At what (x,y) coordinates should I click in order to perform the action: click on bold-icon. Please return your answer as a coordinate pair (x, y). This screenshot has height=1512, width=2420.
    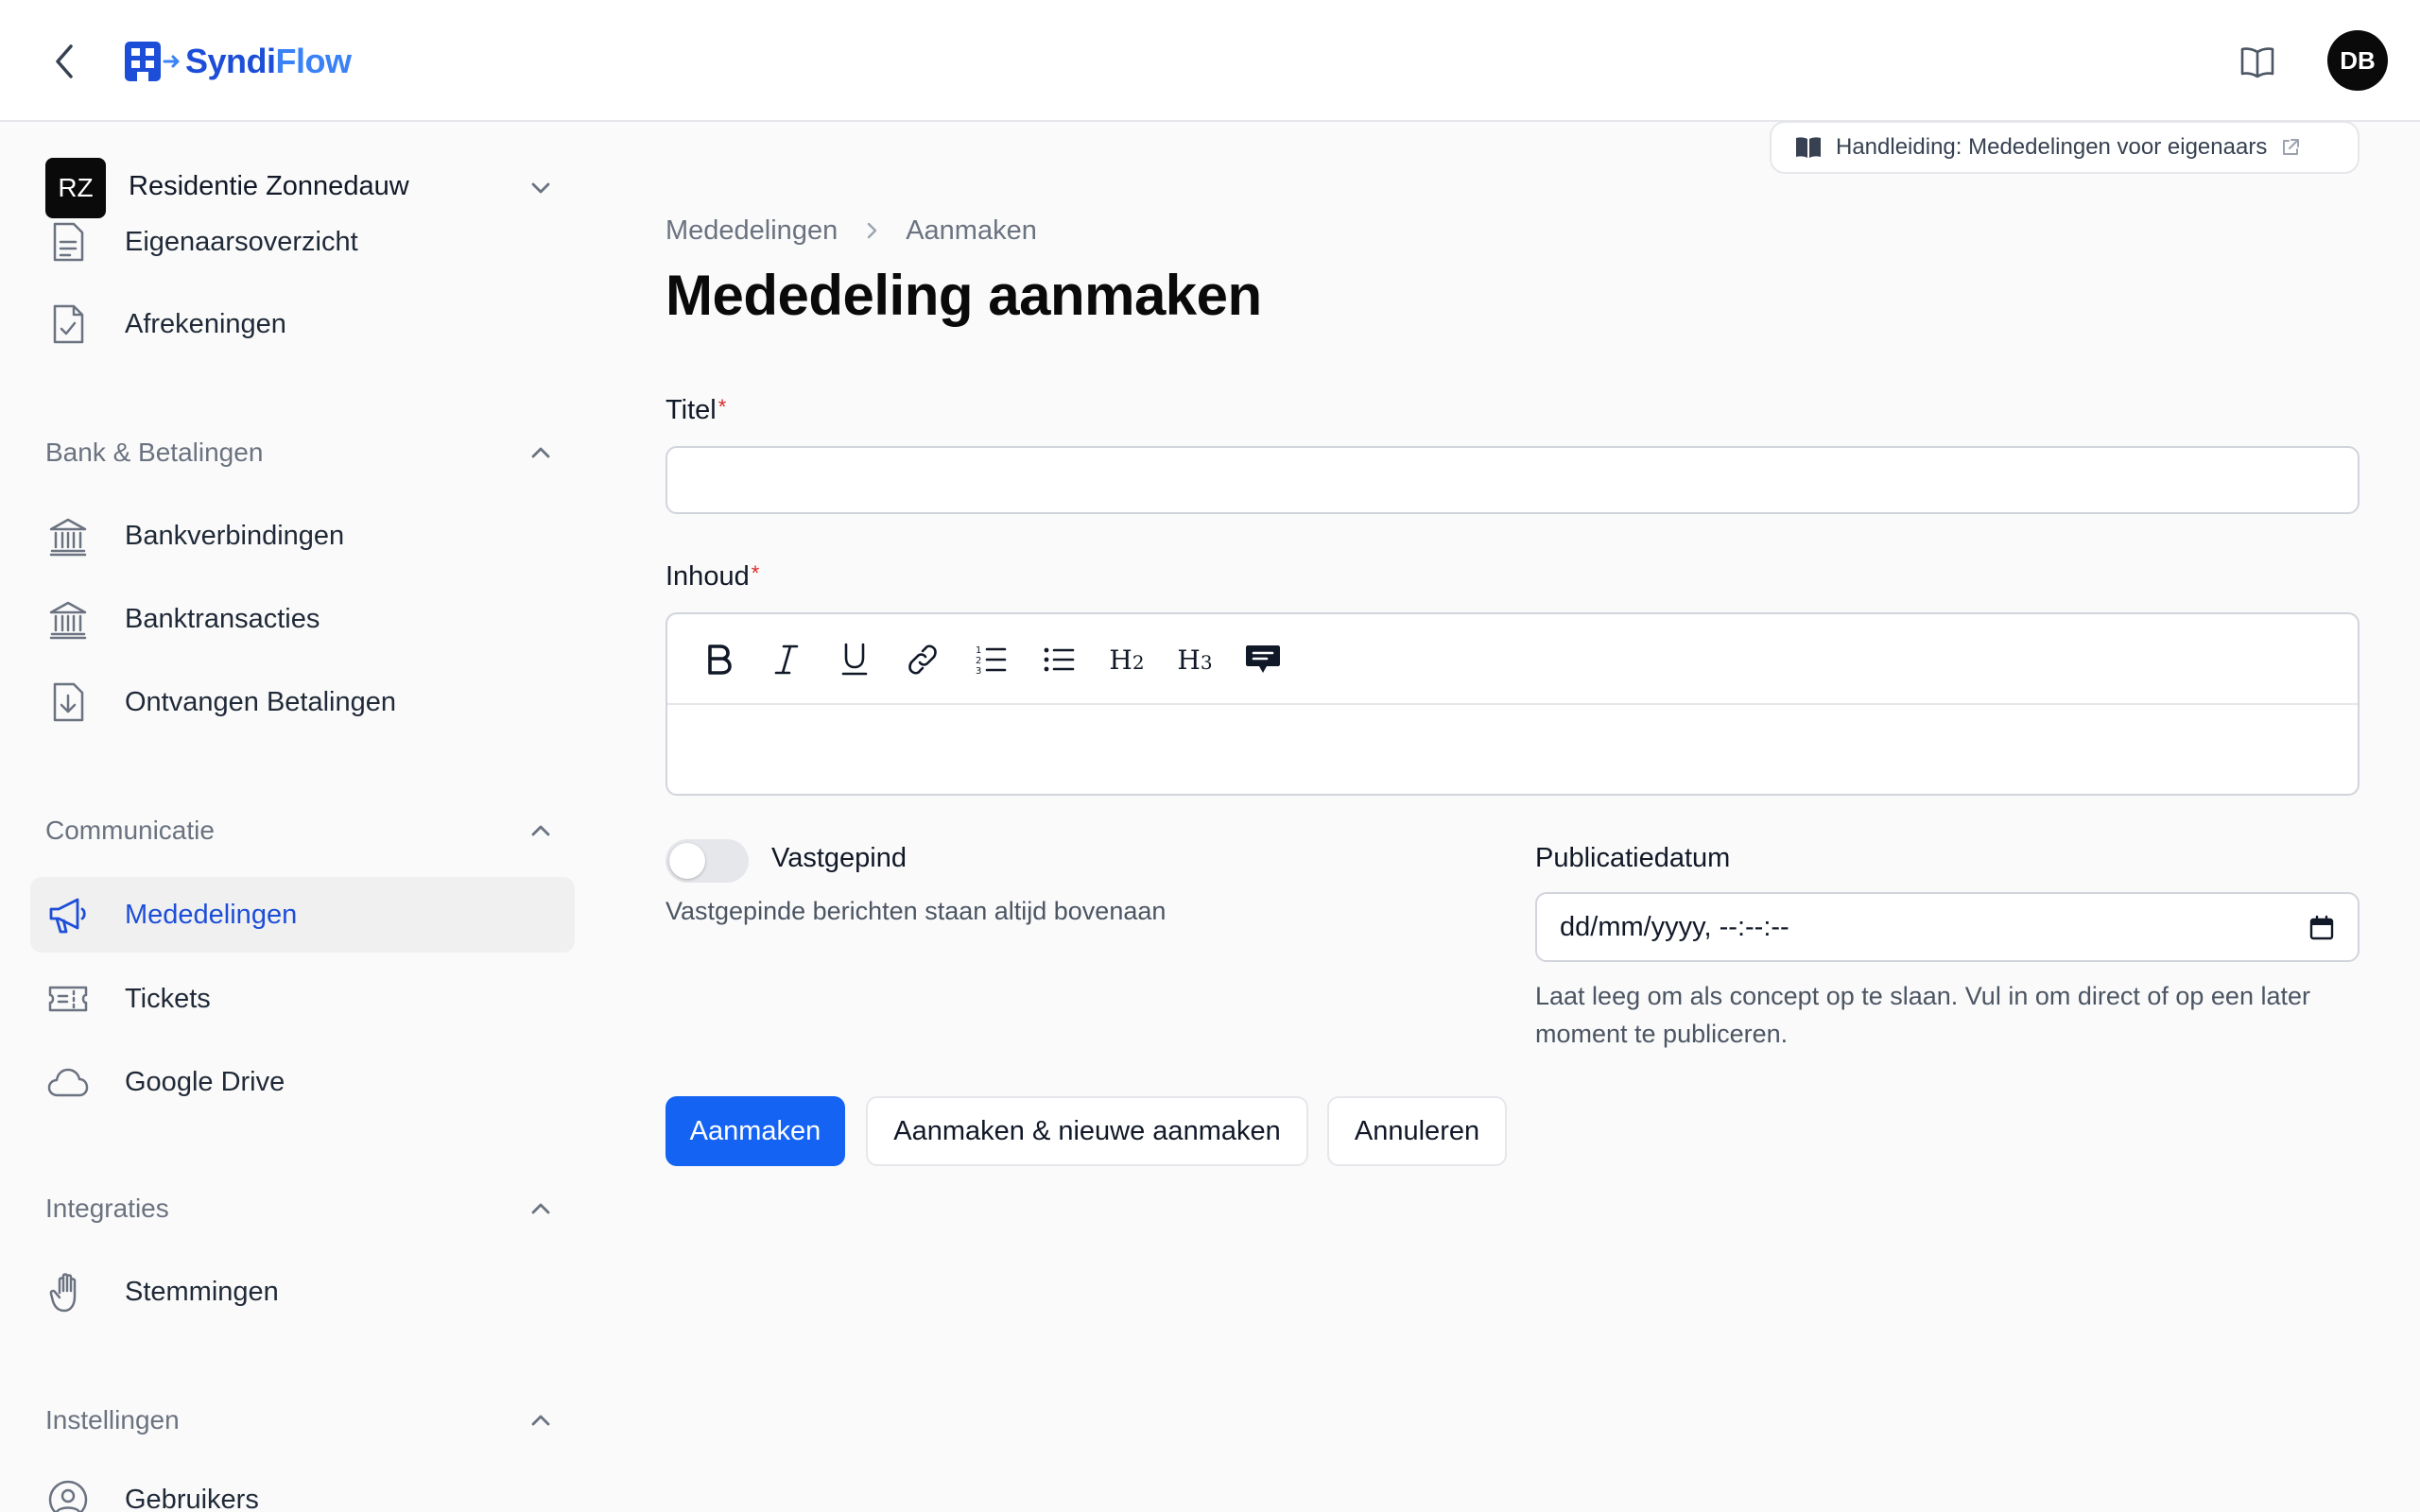
    Looking at the image, I should click on (720, 659).